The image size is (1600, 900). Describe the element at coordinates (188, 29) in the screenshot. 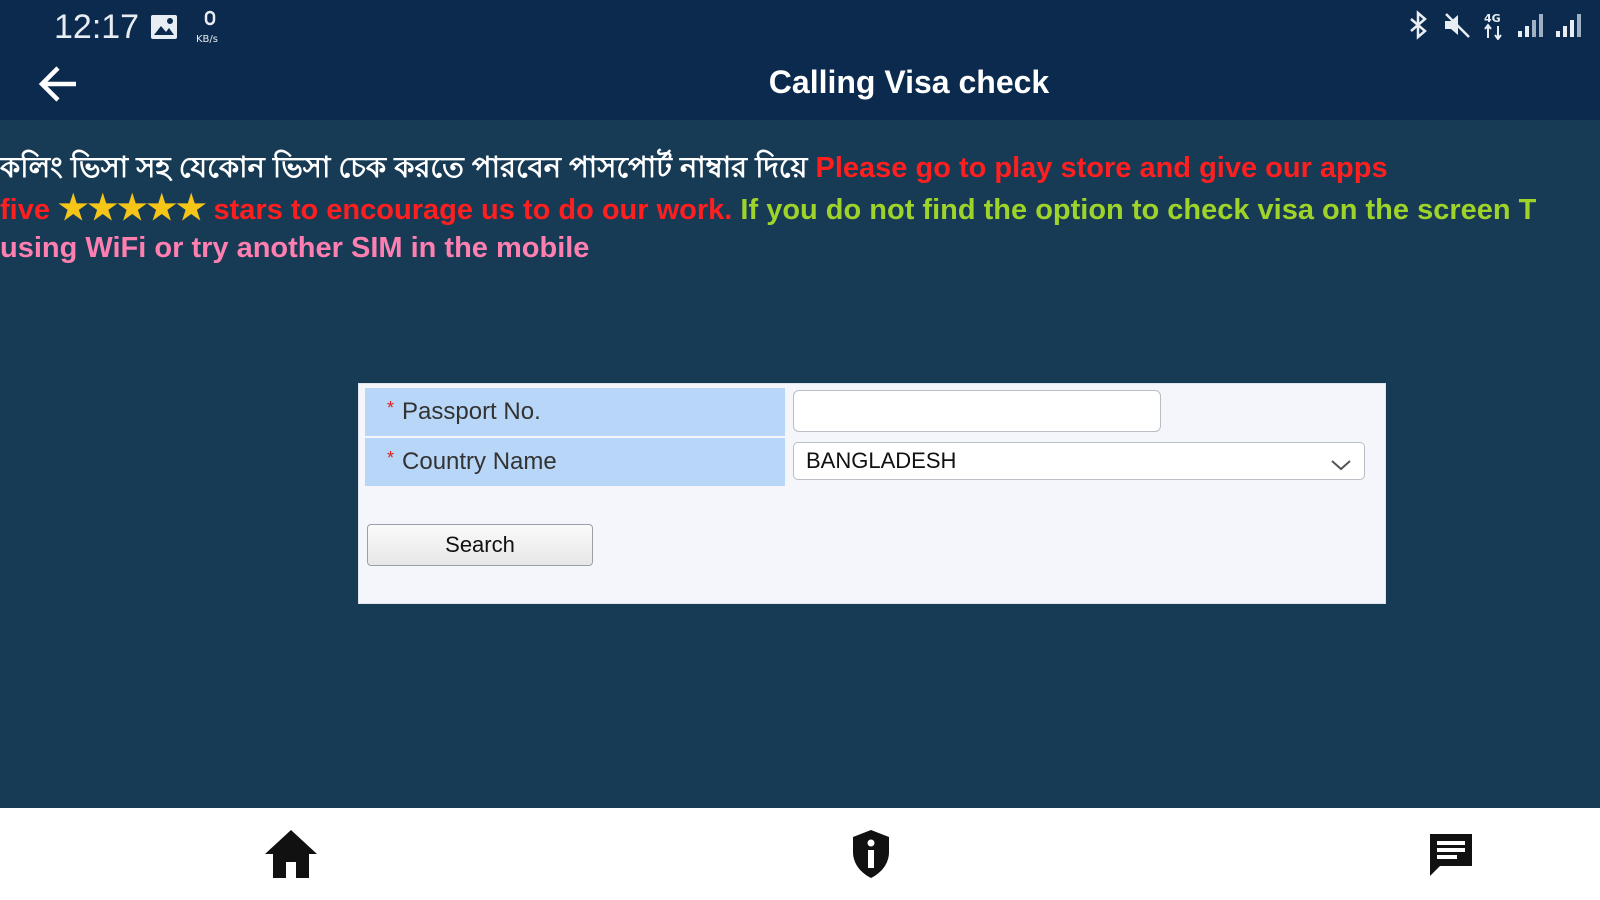

I see `status-left-icons: KB/s` at that location.